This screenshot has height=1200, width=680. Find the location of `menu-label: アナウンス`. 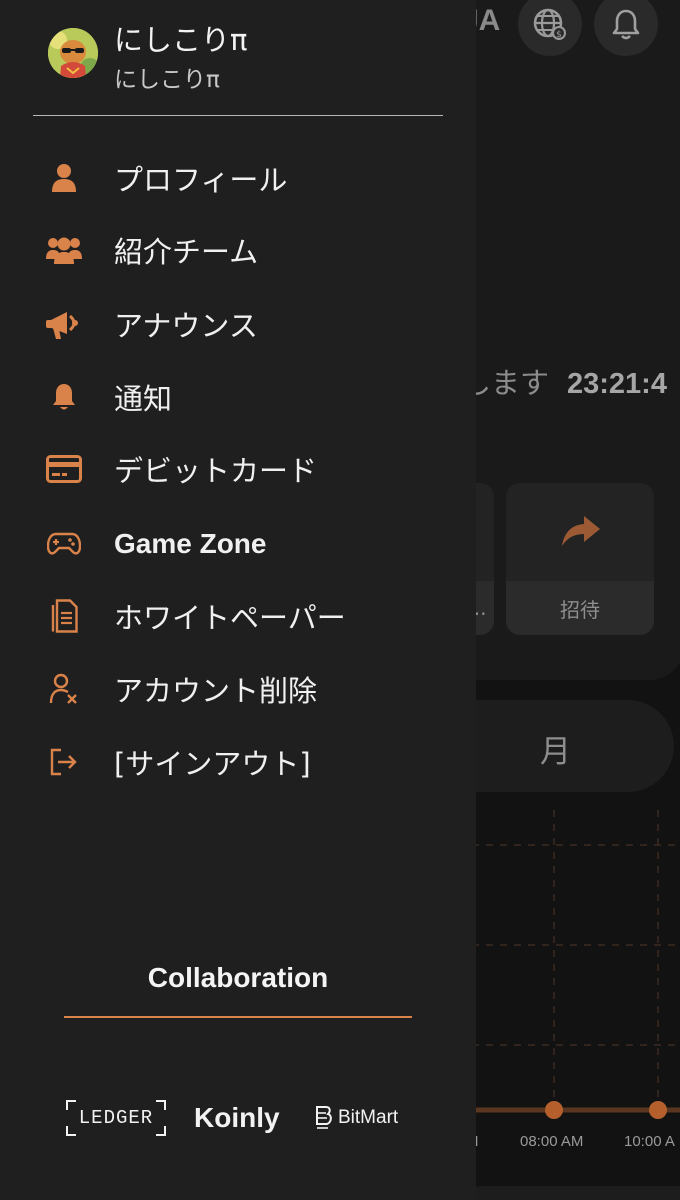

menu-label: アナウンス is located at coordinates (186, 326).